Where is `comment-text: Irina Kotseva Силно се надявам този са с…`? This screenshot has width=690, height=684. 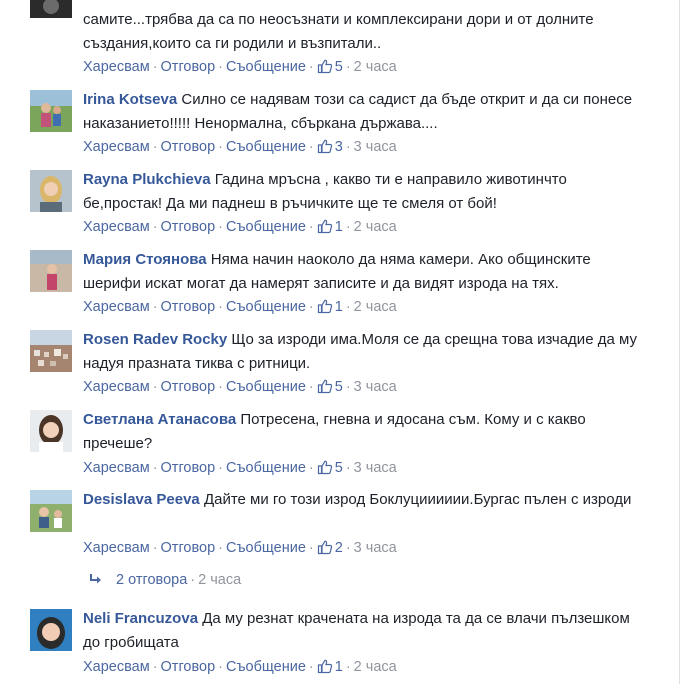 comment-text: Irina Kotseva Силно се надявам този са с… is located at coordinates (363, 112).